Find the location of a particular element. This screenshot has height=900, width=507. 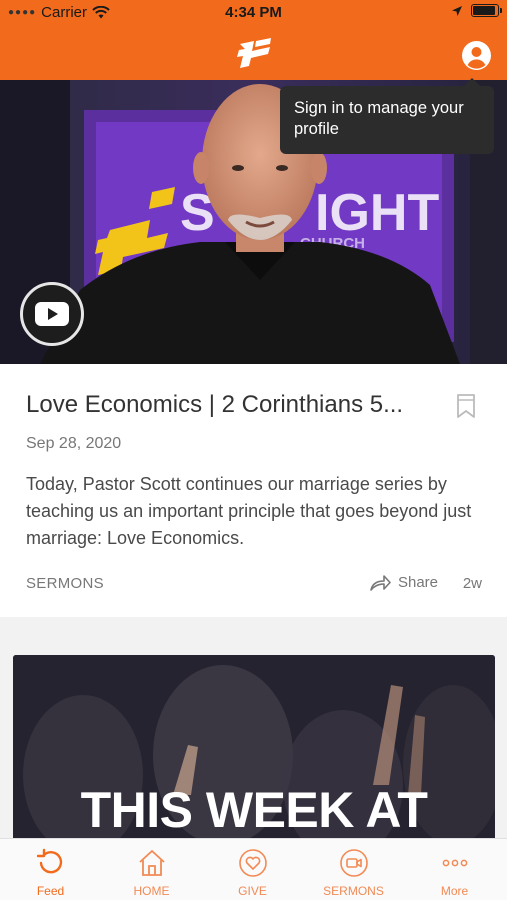

tooltip-text: Sign in to manage your profile is located at coordinates (379, 118).